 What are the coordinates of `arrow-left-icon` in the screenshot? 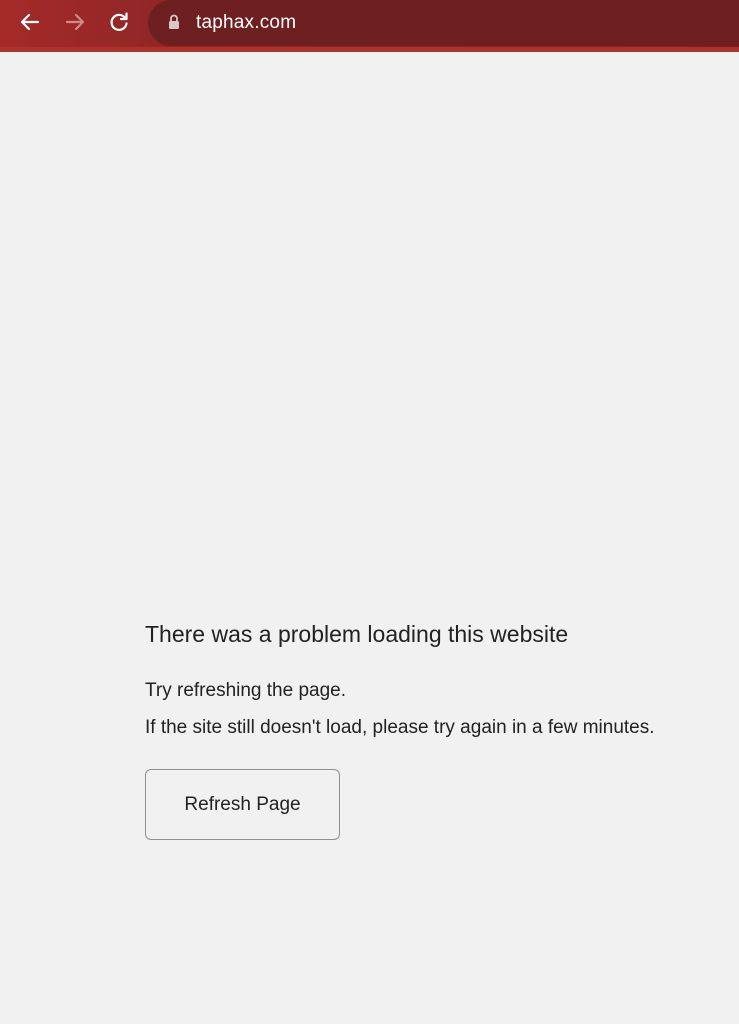 It's located at (30, 22).